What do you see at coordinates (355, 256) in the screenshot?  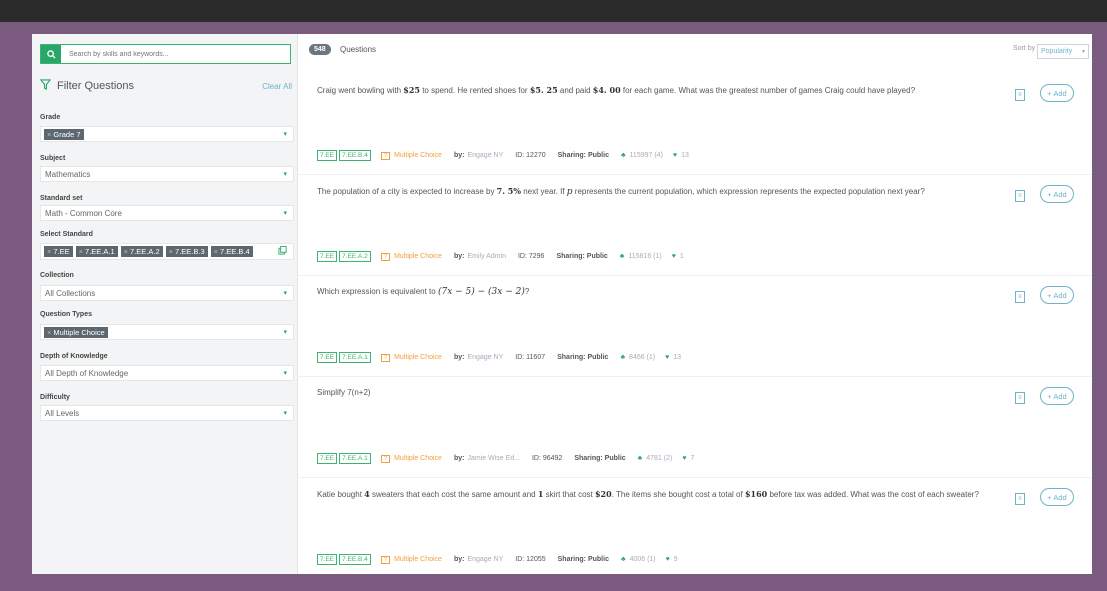 I see `standard-tag: 7.EE.A.2` at bounding box center [355, 256].